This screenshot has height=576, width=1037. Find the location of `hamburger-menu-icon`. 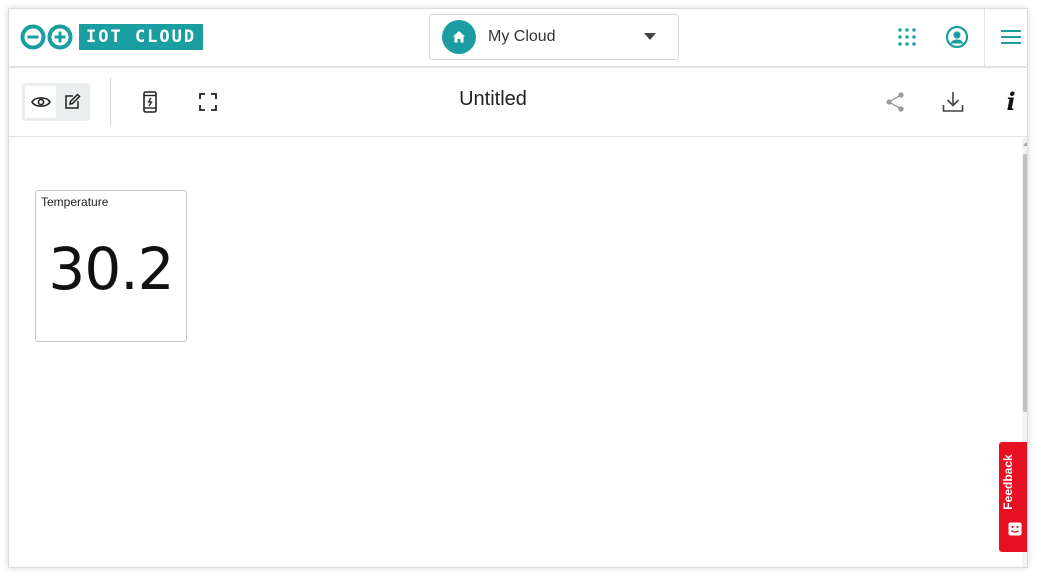

hamburger-menu-icon is located at coordinates (1011, 37).